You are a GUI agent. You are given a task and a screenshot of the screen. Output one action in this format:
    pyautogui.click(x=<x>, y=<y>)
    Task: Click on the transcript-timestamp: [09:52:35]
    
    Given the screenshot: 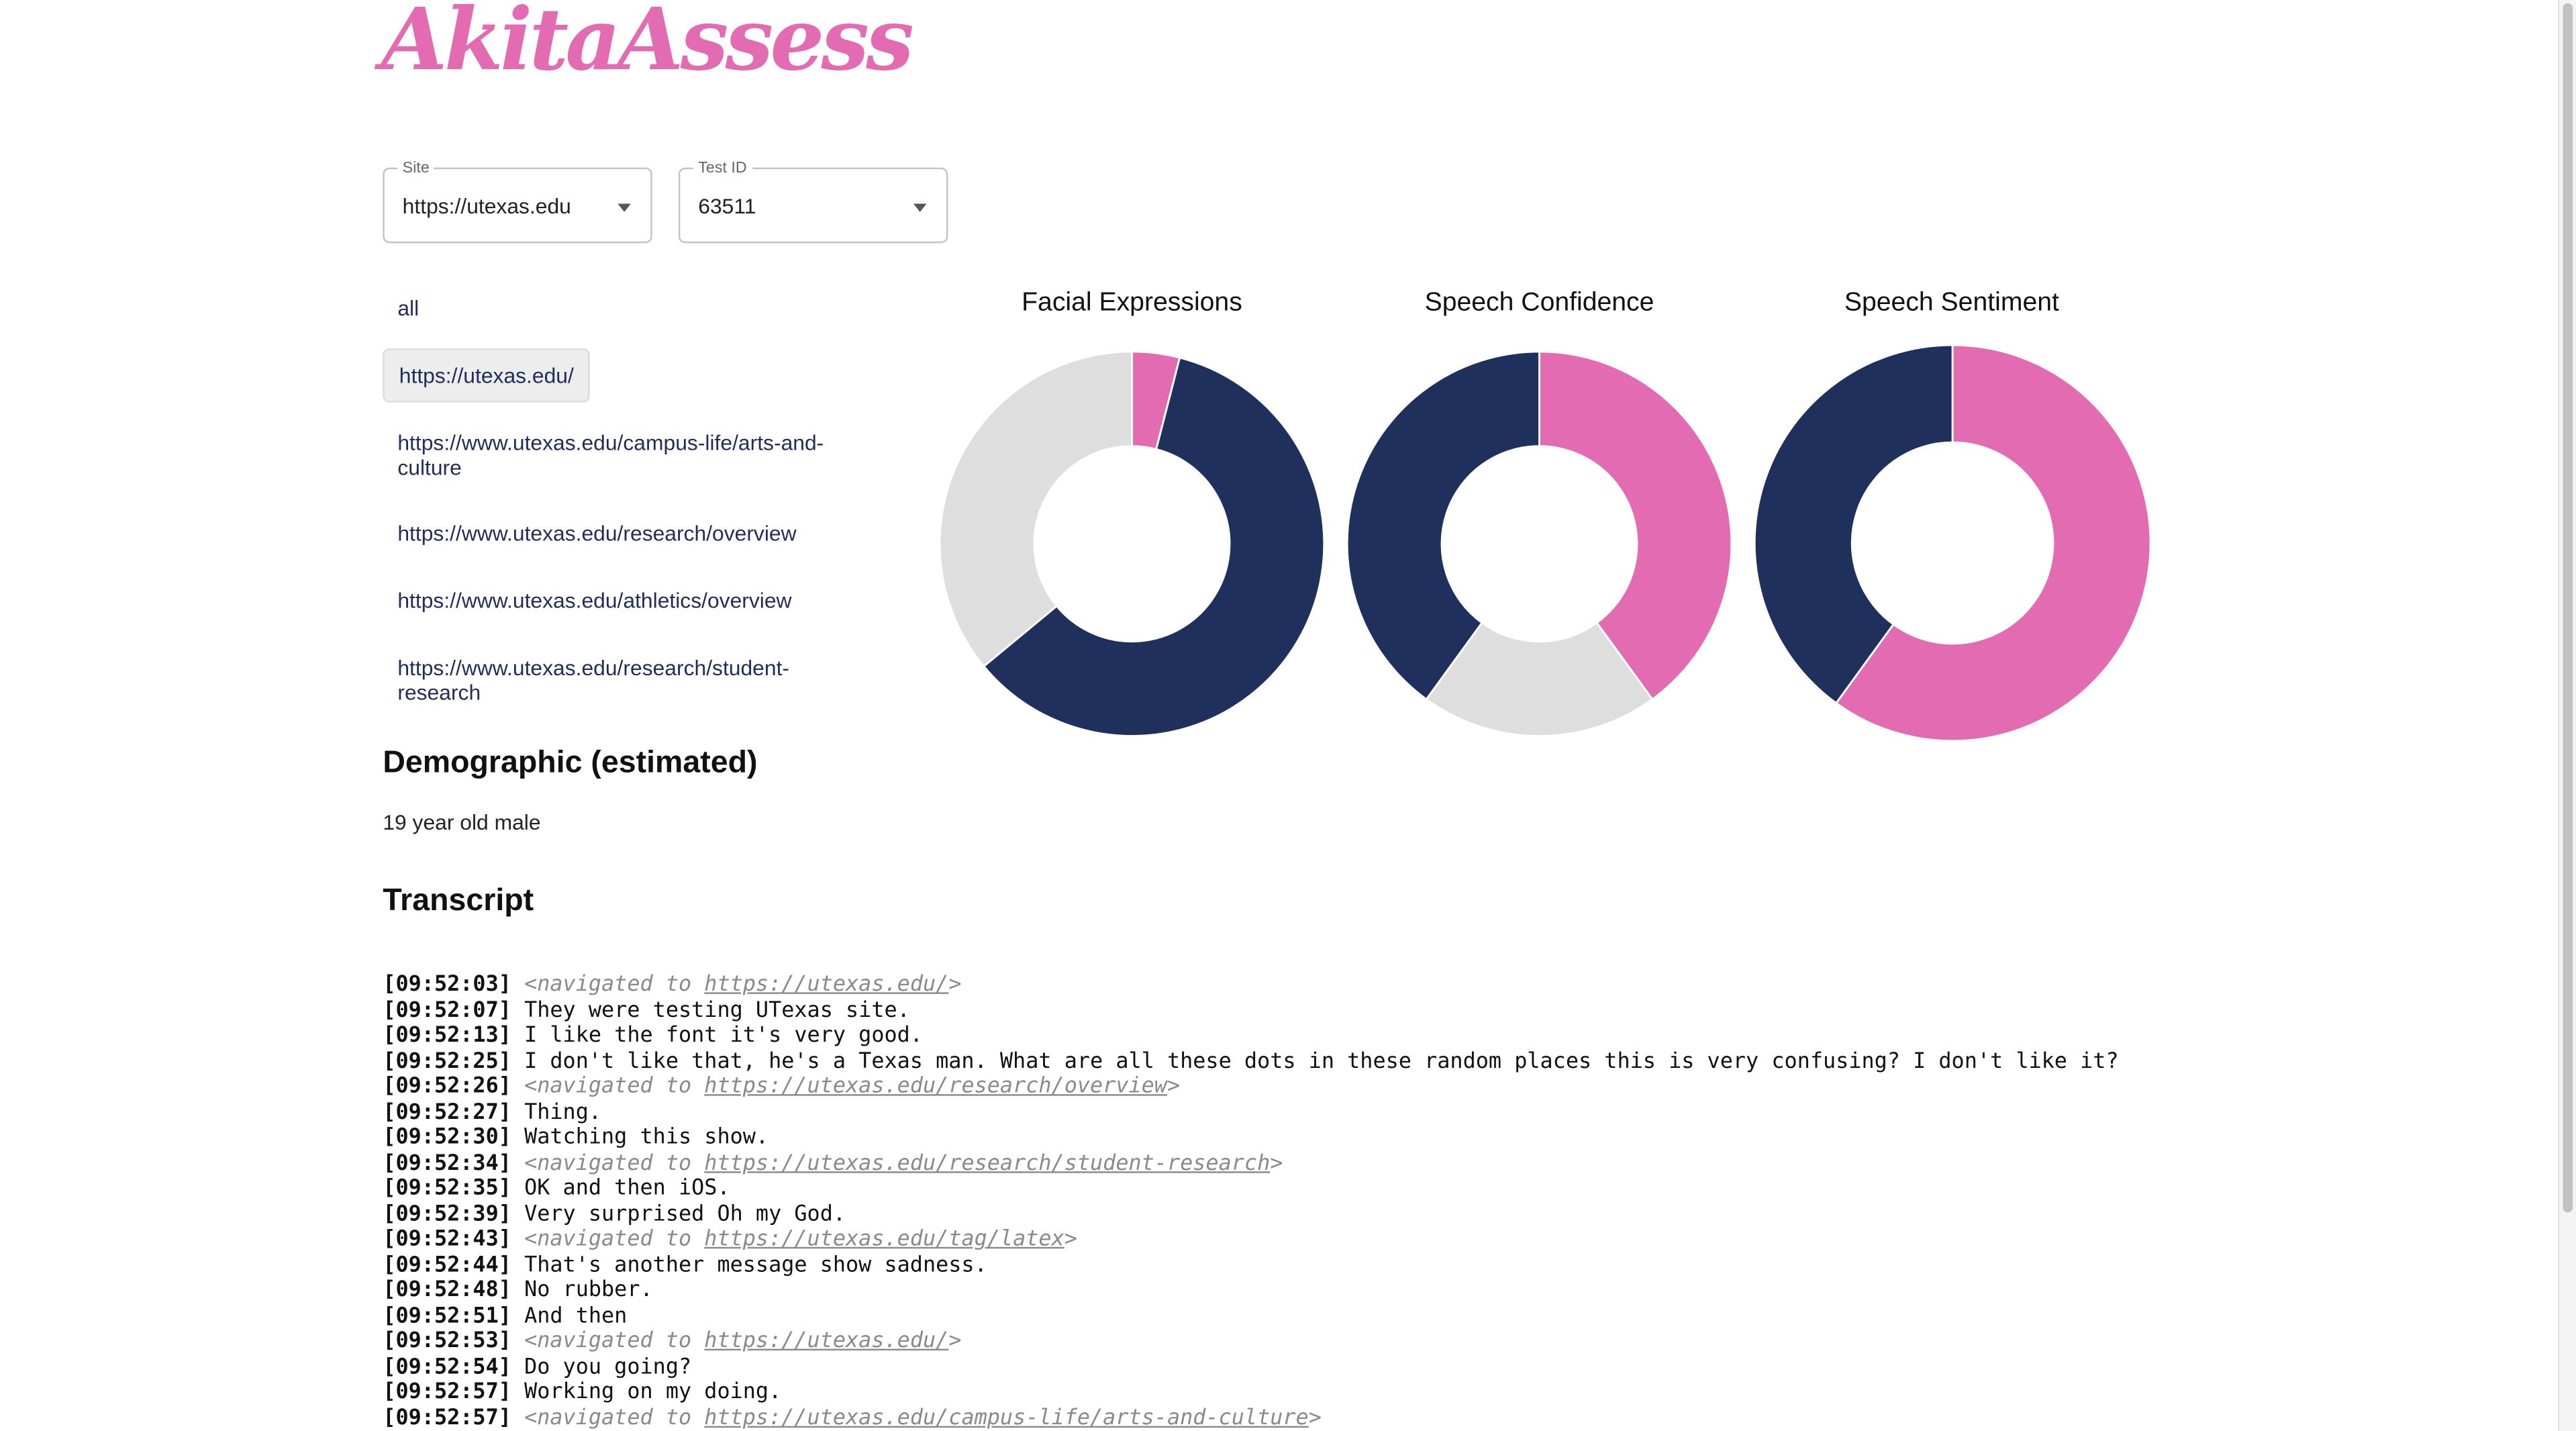 What is the action you would take?
    pyautogui.click(x=447, y=1188)
    